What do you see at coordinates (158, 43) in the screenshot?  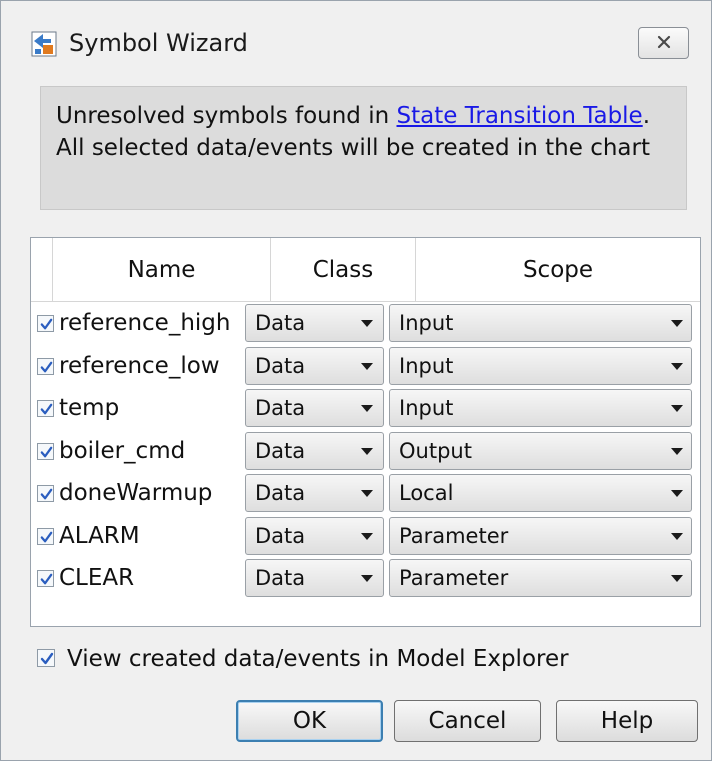 I see `window-title: Symbol Wizard` at bounding box center [158, 43].